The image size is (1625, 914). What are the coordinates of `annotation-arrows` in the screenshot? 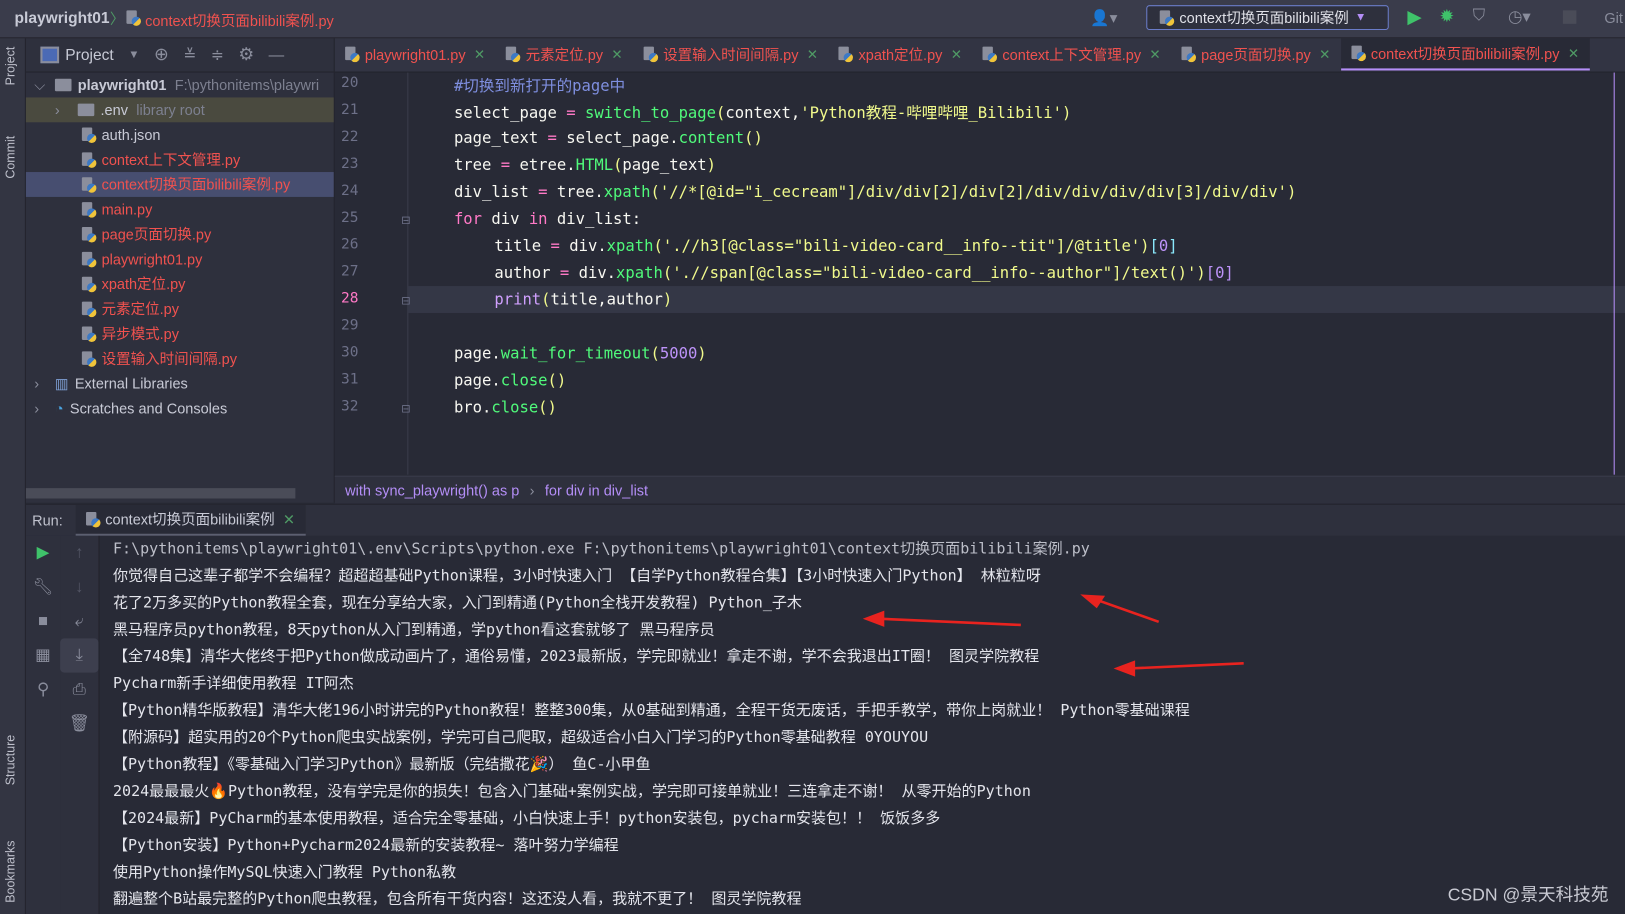 It's located at (1053, 635).